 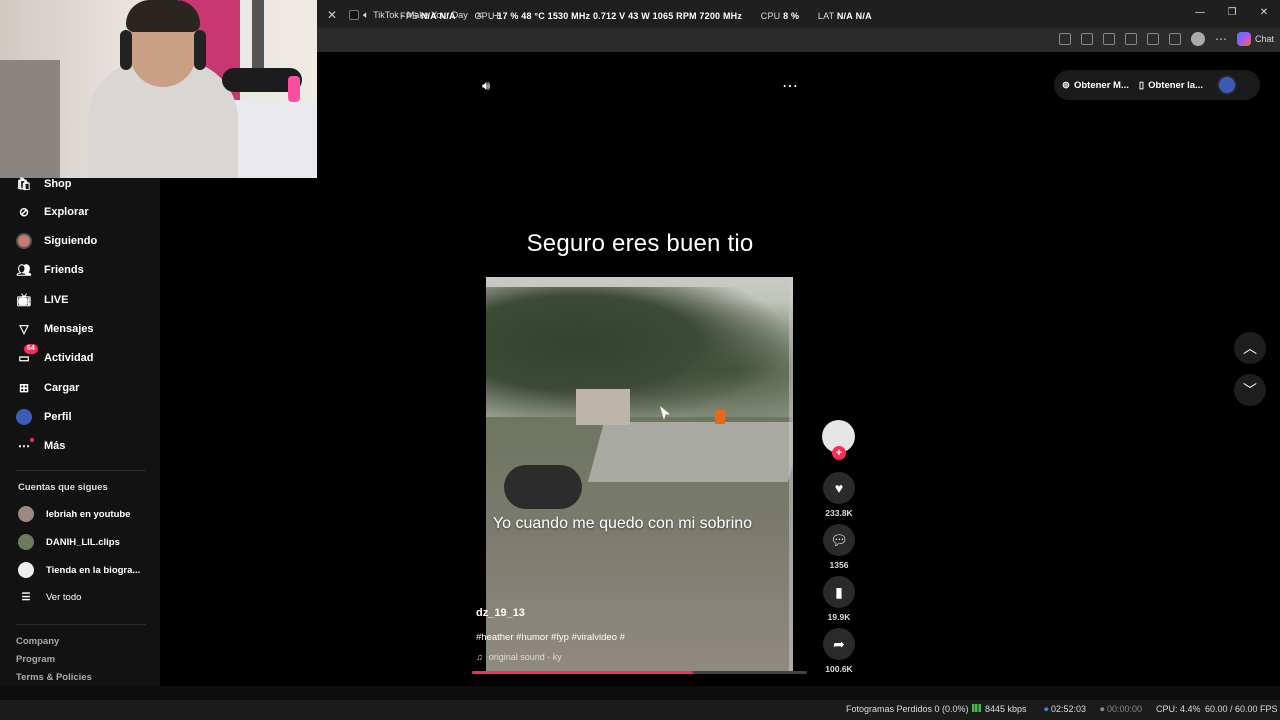 What do you see at coordinates (791, 475) in the screenshot?
I see `video-edge` at bounding box center [791, 475].